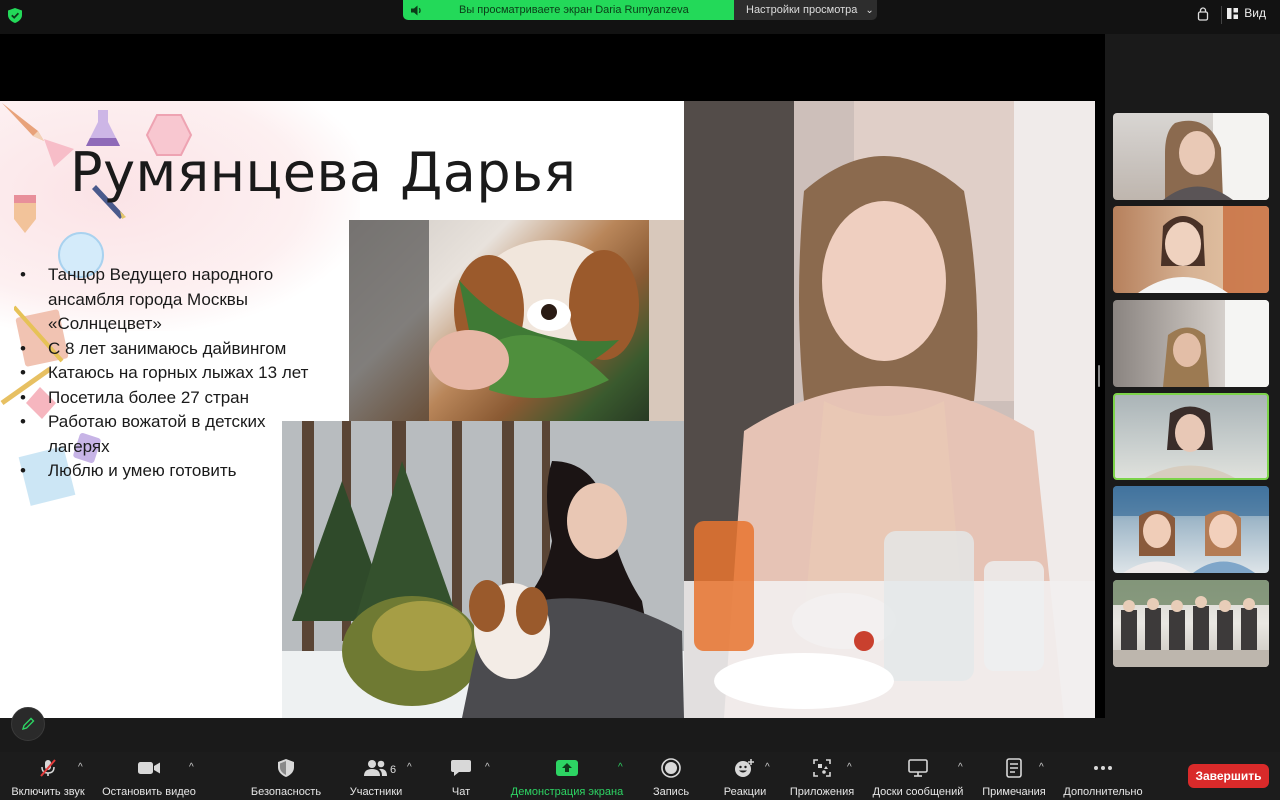 The height and width of the screenshot is (800, 1280). I want to click on annotate-button, so click(28, 724).